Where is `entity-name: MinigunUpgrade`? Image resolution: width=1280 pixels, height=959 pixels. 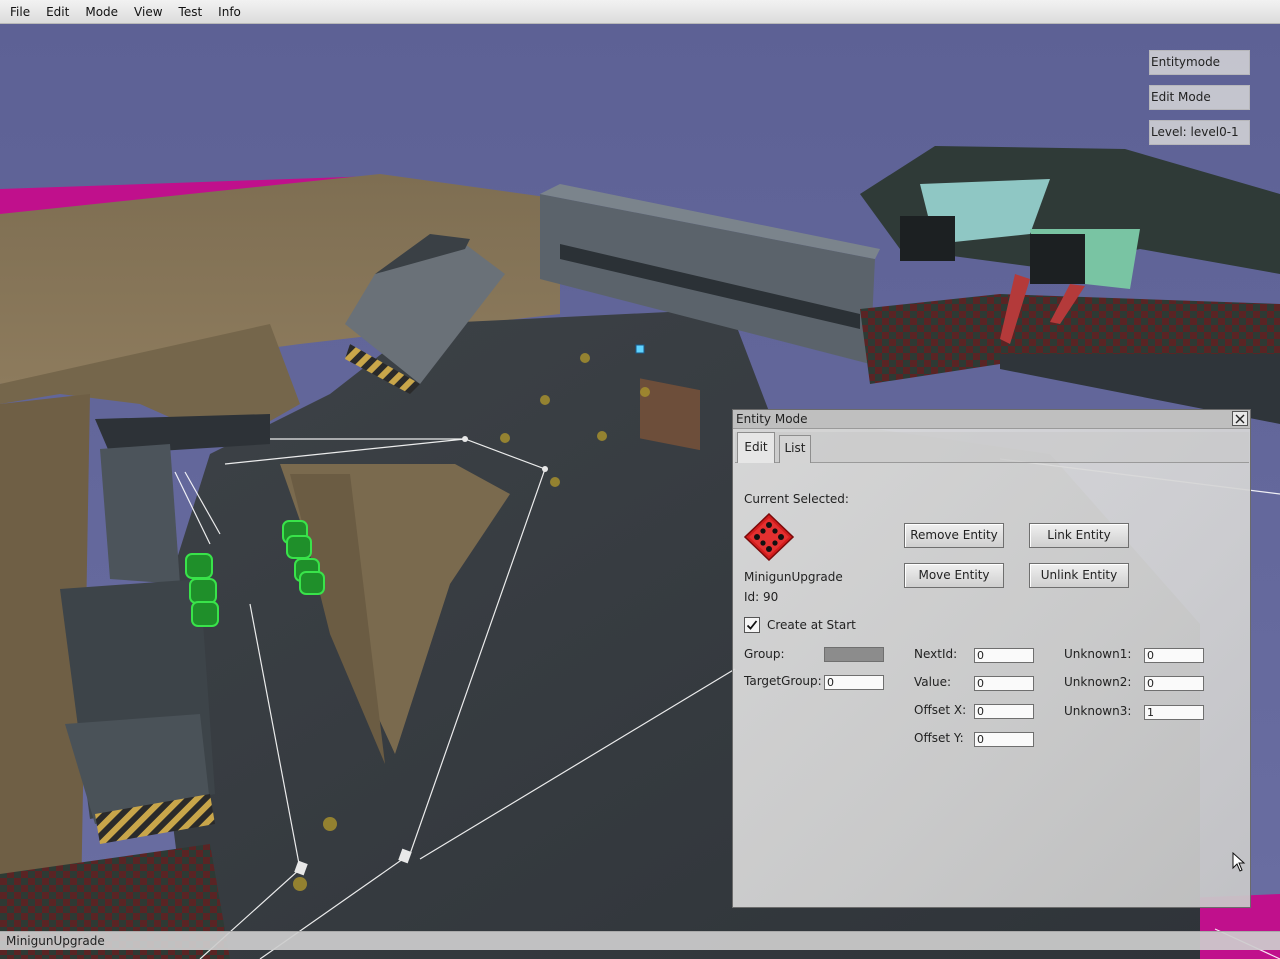 entity-name: MinigunUpgrade is located at coordinates (793, 577).